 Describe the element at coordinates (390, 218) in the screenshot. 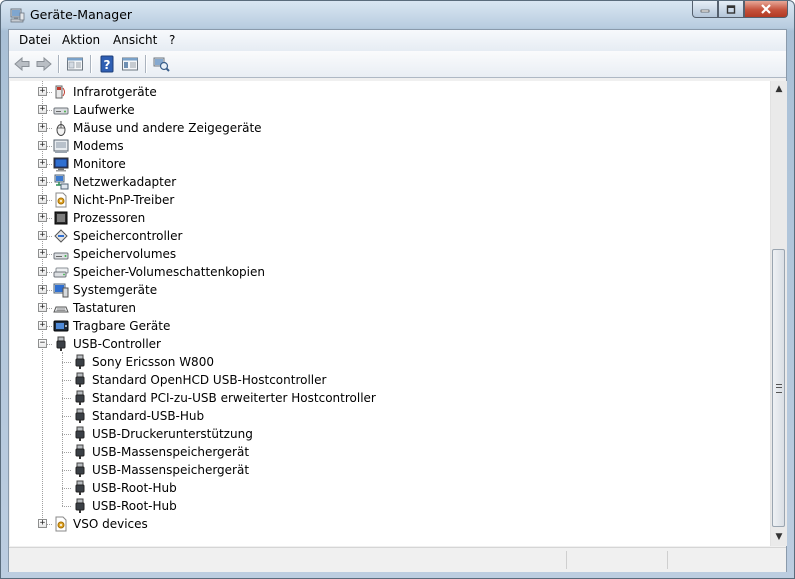

I see `tree-category-processor: + Prozessoren` at that location.